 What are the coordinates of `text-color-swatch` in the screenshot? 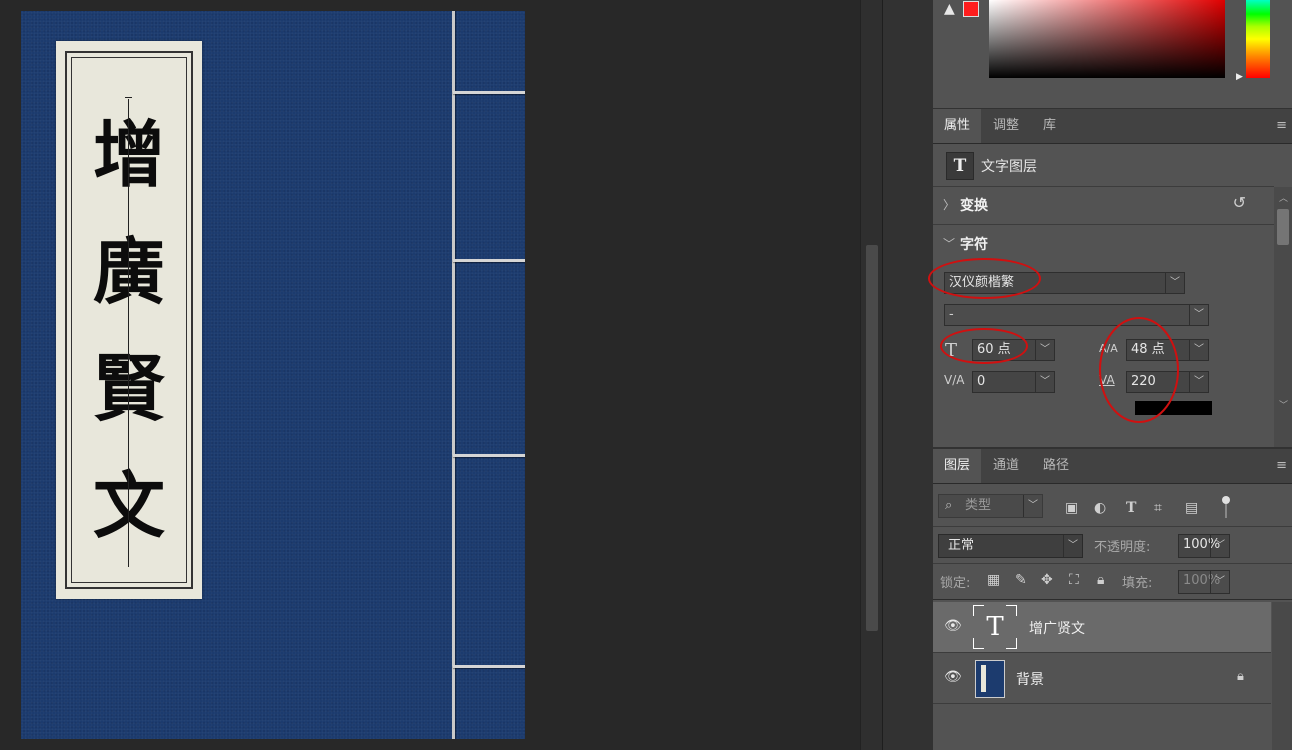 It's located at (1173, 408).